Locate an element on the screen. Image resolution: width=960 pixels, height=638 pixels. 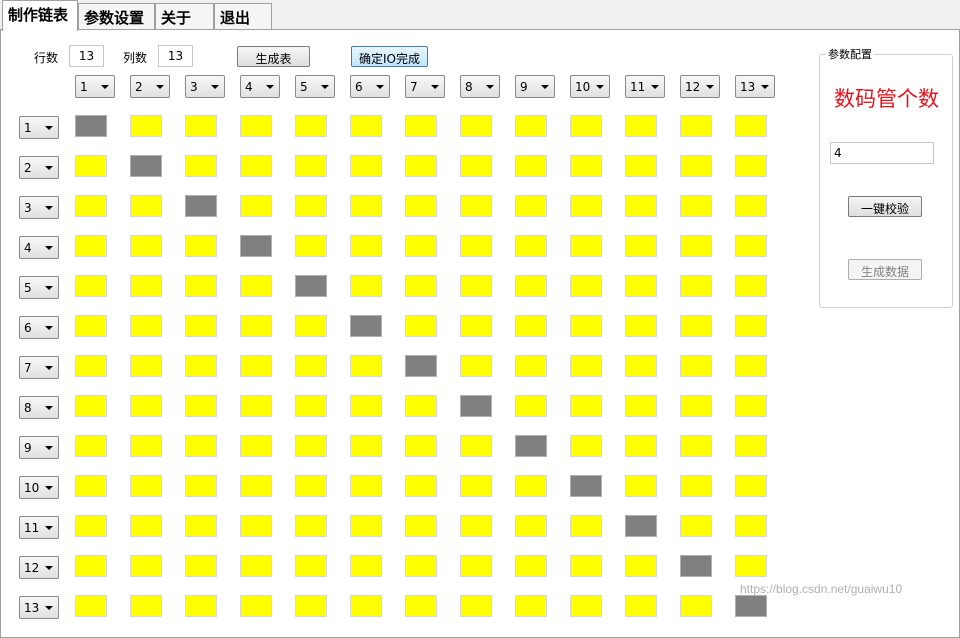
row-select-11: 11 is located at coordinates (39, 527).